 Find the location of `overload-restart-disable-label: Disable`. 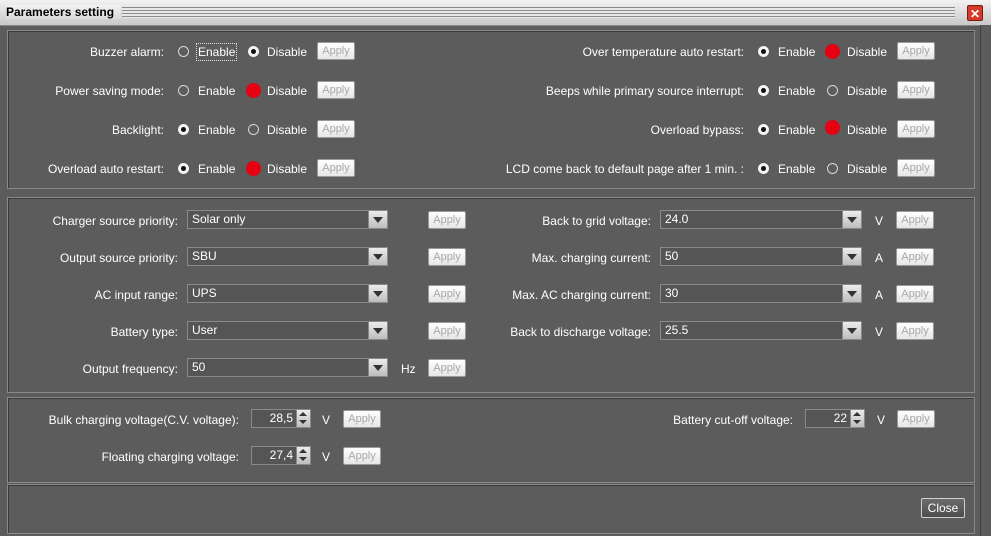

overload-restart-disable-label: Disable is located at coordinates (287, 169).